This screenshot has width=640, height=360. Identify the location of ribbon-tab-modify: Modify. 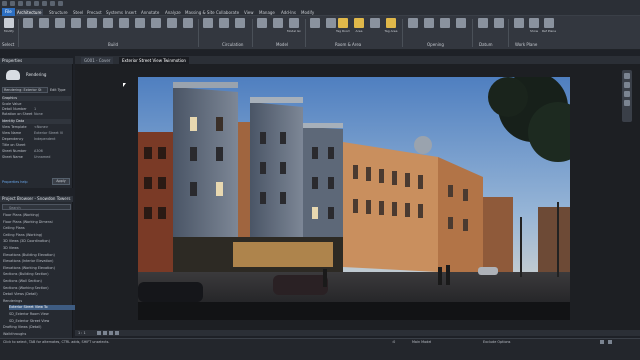
(307, 12).